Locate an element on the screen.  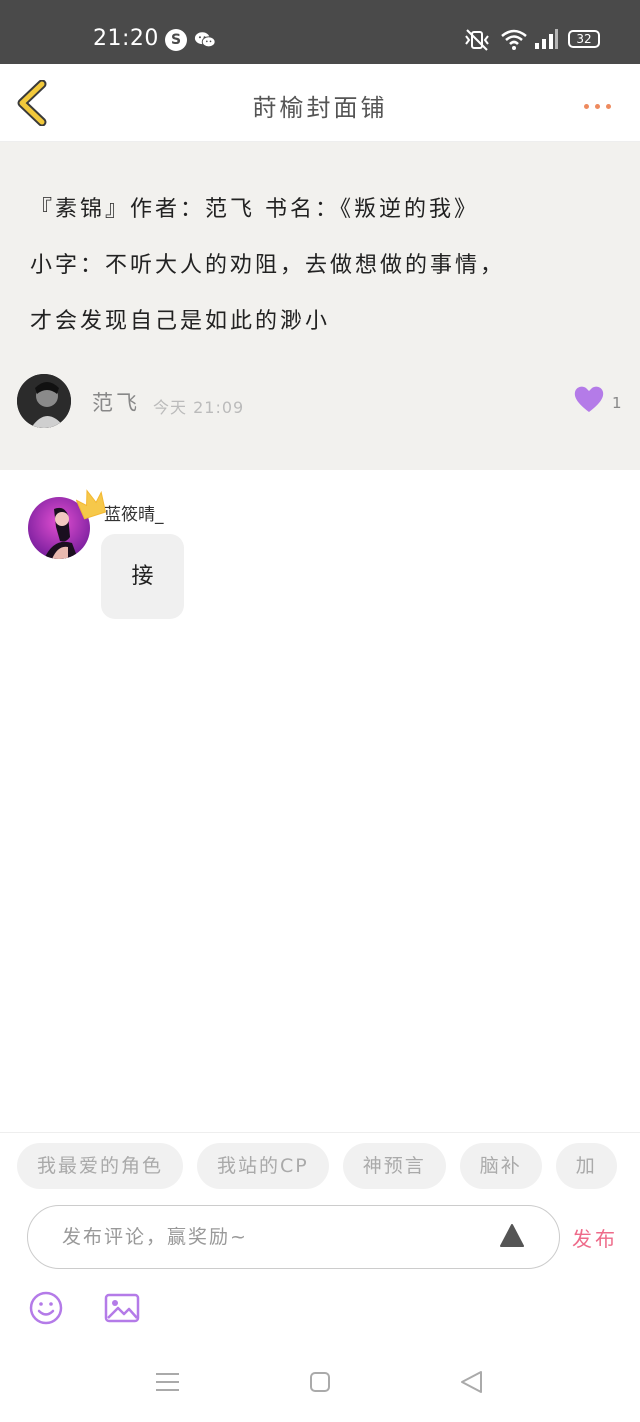
topic-chips: 我最爱的角色 我站的CP 神预言 脑补加 is located at coordinates (328, 1167).